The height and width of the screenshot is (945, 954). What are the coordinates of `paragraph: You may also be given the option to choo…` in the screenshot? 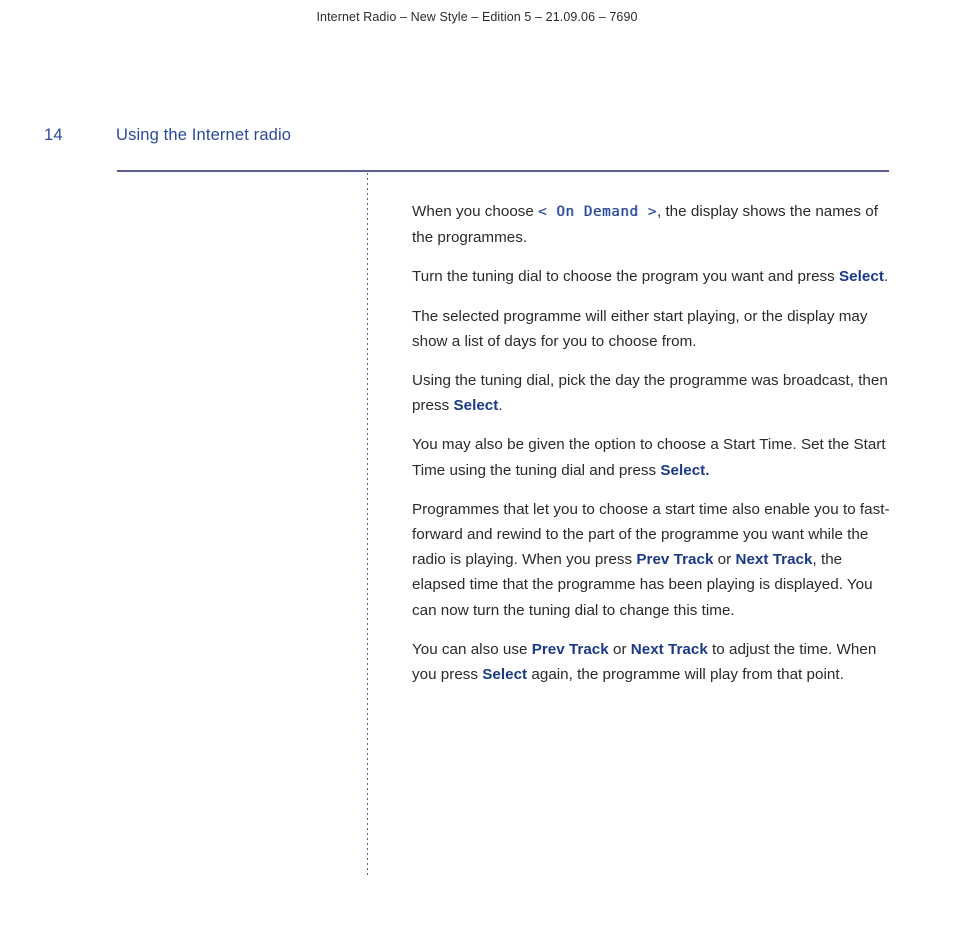 It's located at (652, 457).